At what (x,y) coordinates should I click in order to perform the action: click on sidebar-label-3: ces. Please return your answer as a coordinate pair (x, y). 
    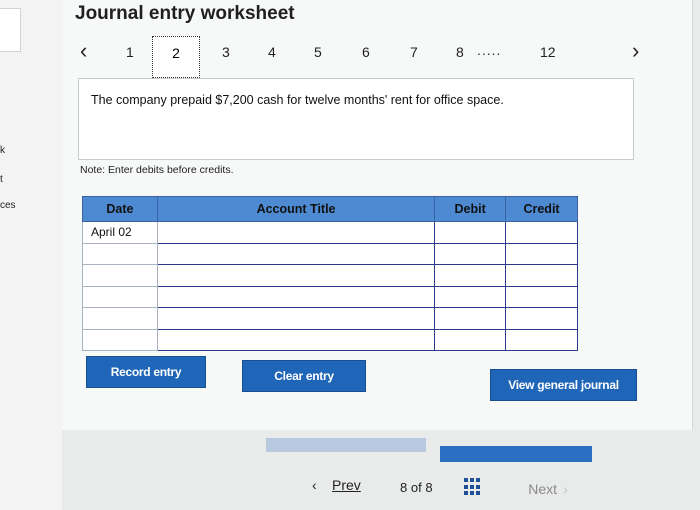
    Looking at the image, I should click on (8, 205).